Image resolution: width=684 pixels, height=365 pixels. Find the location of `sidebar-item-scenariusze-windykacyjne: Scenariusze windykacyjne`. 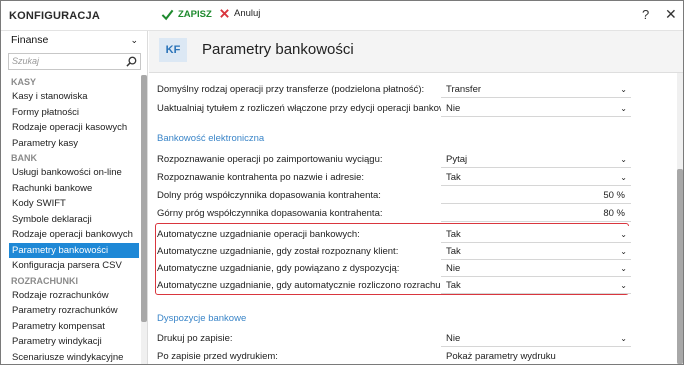

sidebar-item-scenariusze-windykacyjne: Scenariusze windykacyjne is located at coordinates (74, 357).